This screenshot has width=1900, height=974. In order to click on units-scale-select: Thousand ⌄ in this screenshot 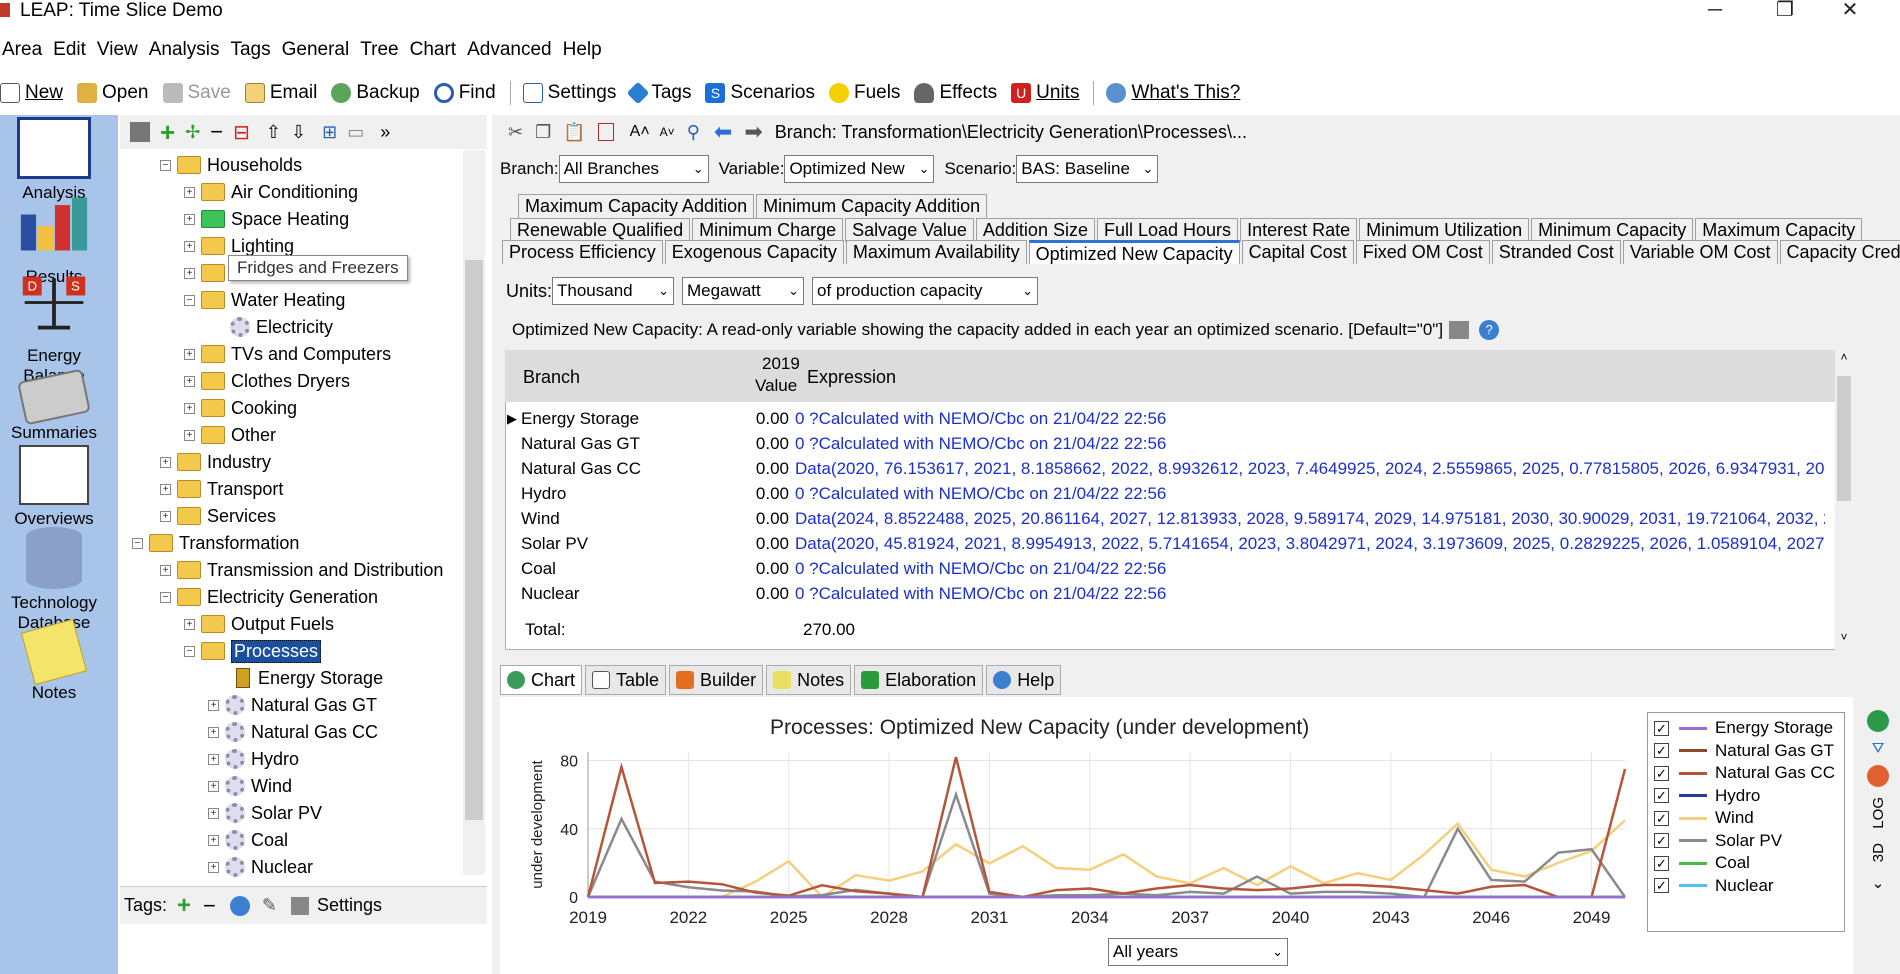, I will do `click(613, 291)`.